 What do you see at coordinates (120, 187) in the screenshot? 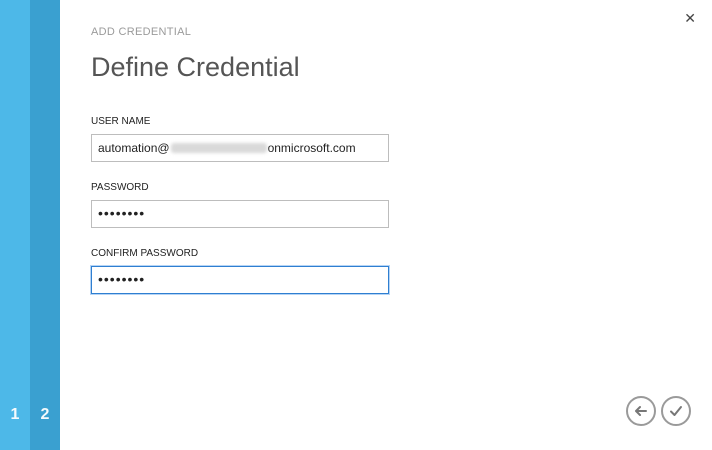
I see `password-label: PASSWORD` at bounding box center [120, 187].